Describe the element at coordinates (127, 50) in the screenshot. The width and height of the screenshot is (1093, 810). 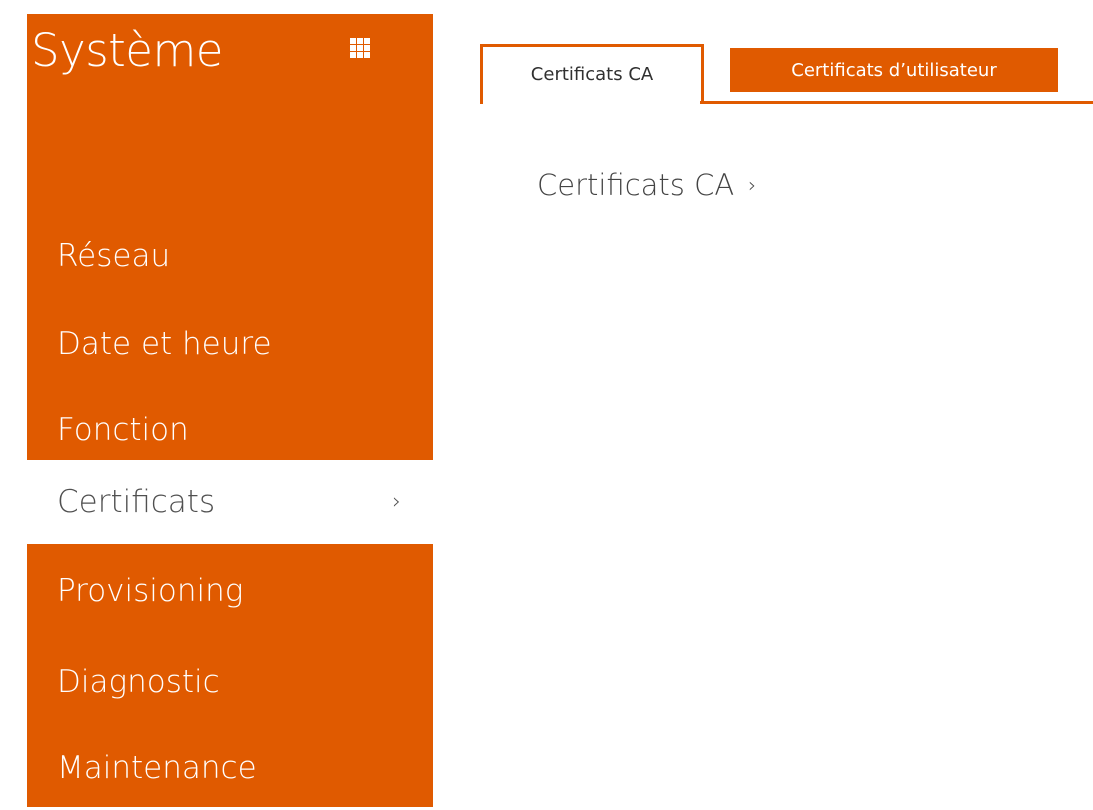
I see `sidebar-title: Système` at that location.